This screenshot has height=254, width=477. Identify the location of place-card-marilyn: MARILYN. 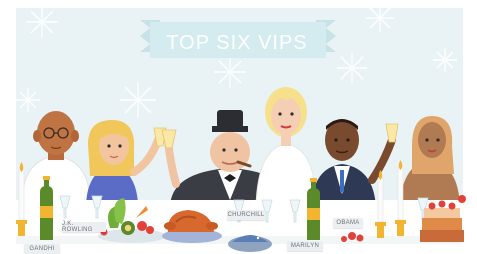
(305, 246).